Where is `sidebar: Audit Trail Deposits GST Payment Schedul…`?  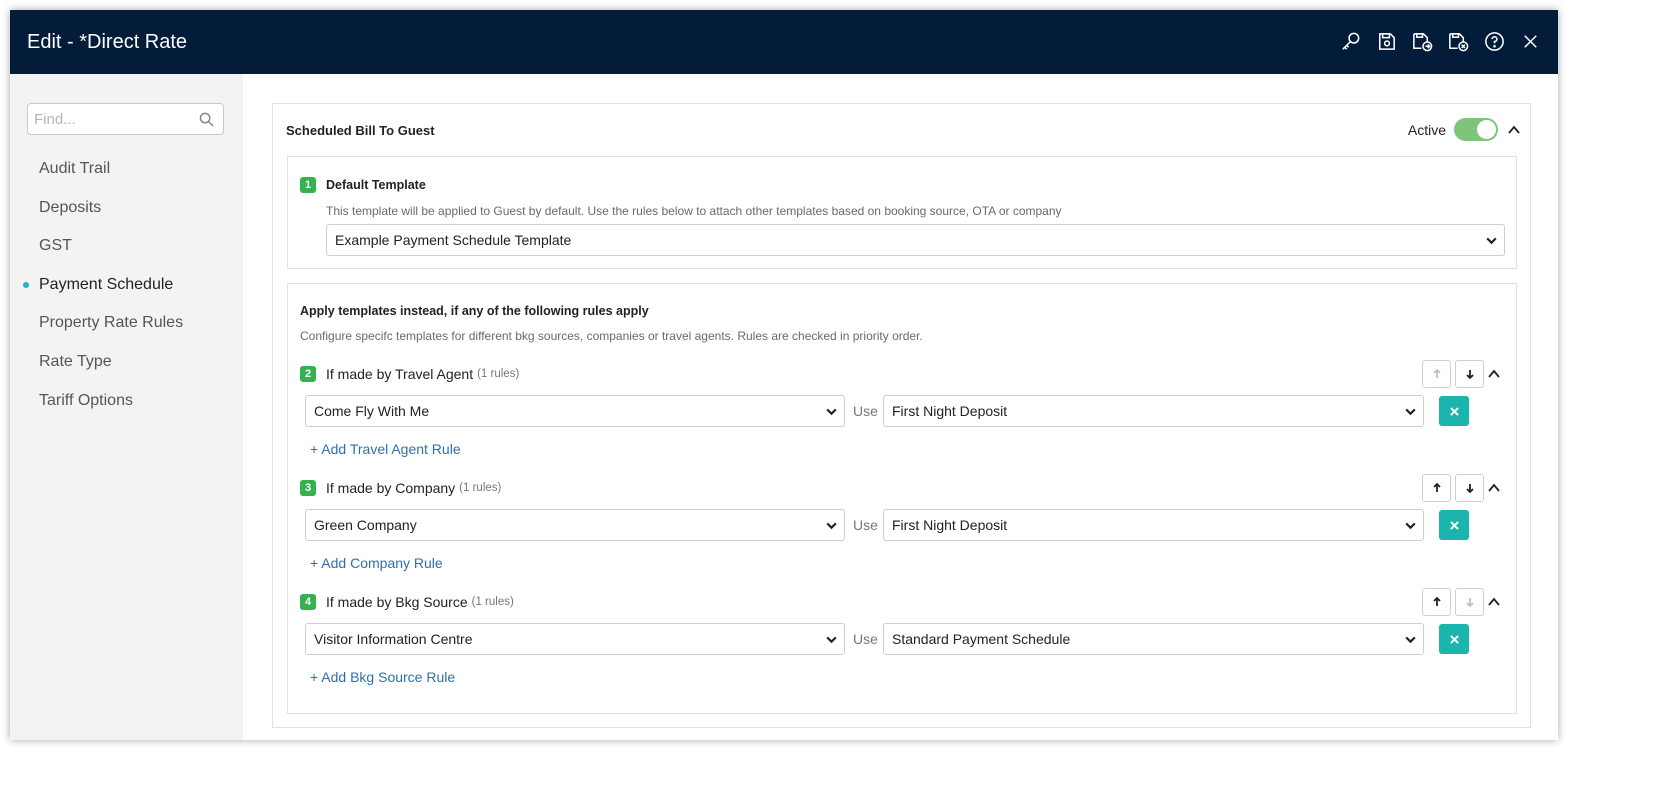
sidebar: Audit Trail Deposits GST Payment Schedul… is located at coordinates (126, 407).